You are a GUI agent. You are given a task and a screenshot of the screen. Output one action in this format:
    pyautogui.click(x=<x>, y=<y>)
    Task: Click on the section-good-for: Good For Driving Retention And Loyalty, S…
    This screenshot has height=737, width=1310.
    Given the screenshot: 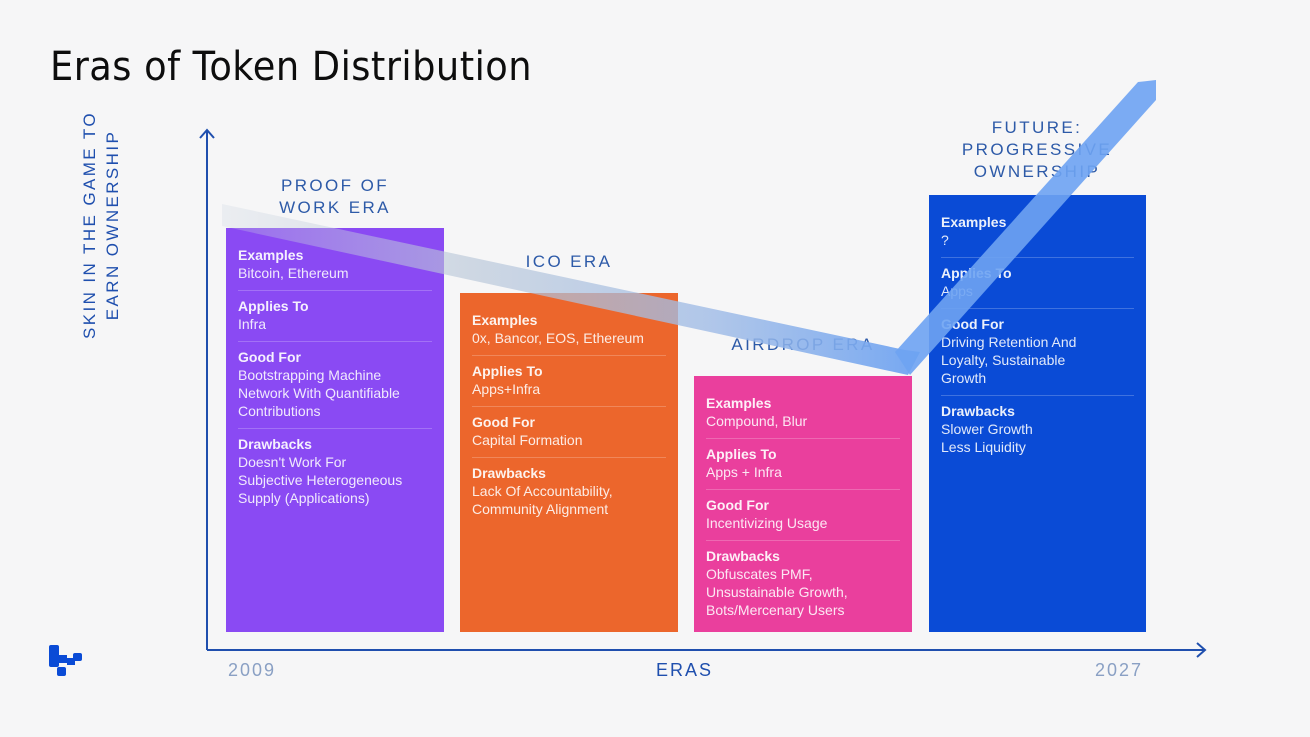 What is the action you would take?
    pyautogui.click(x=1037, y=352)
    